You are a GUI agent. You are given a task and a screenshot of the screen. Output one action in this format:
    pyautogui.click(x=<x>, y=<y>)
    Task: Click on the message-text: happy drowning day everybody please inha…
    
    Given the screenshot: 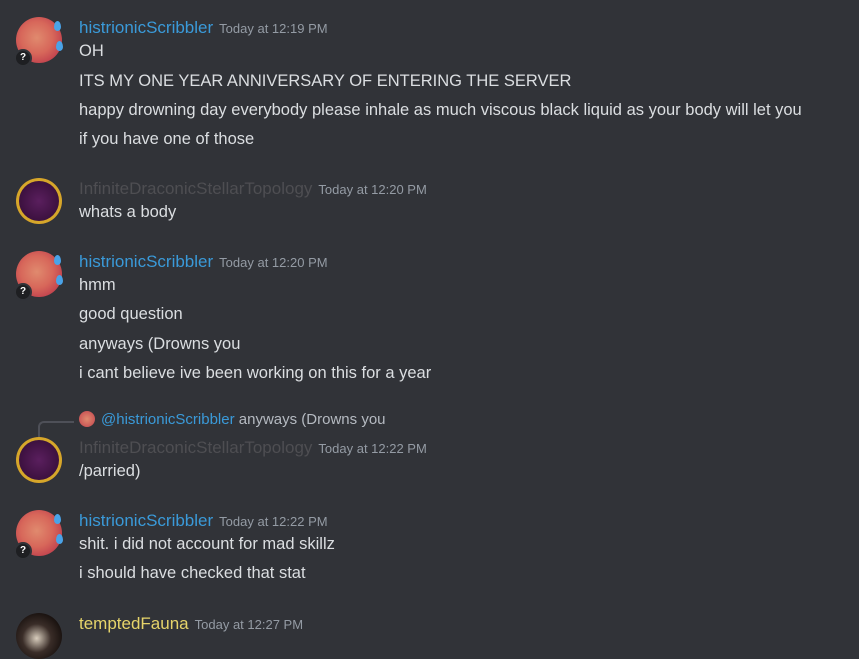 What is the action you would take?
    pyautogui.click(x=440, y=110)
    